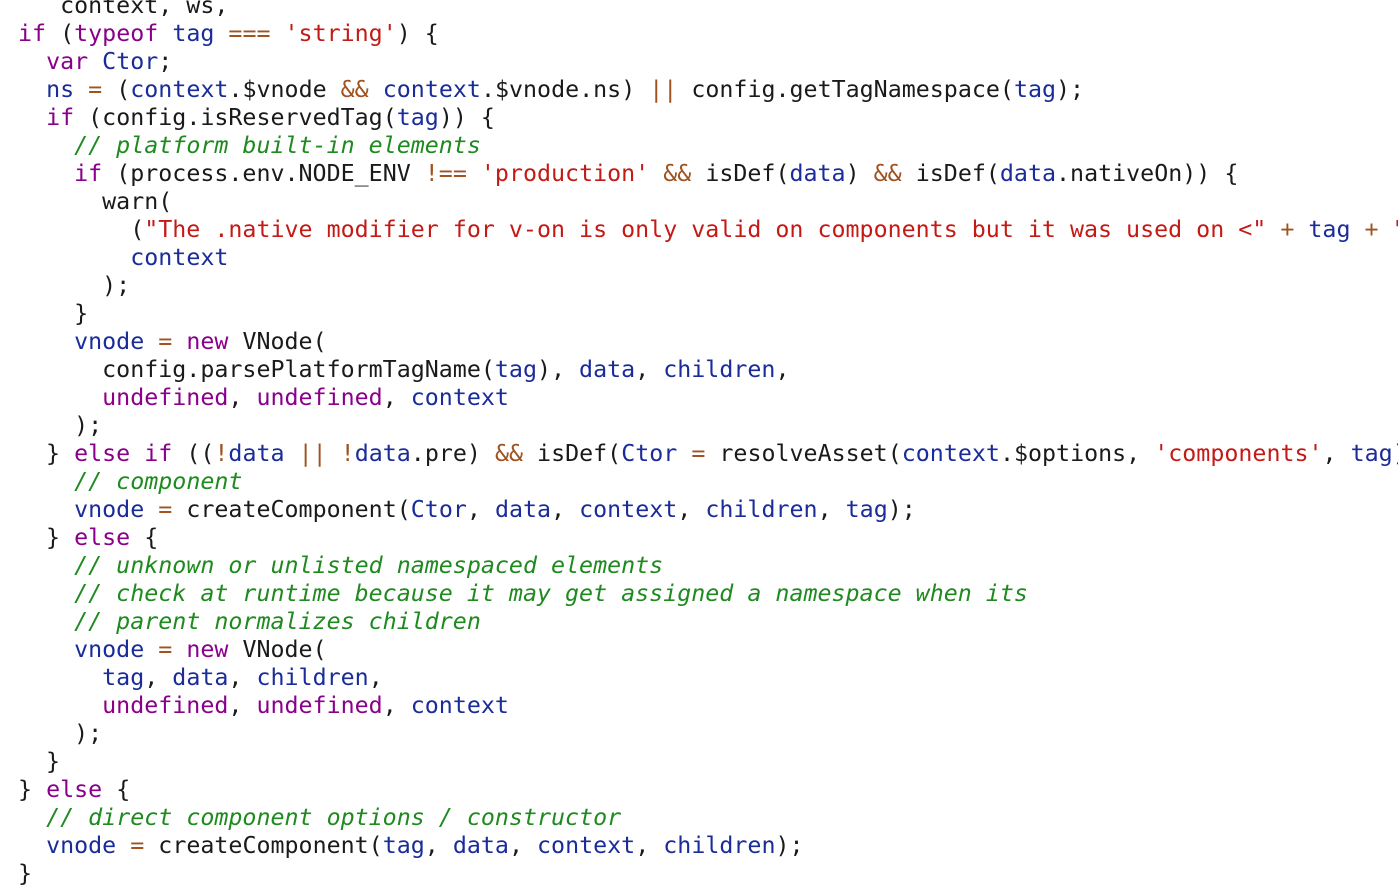  Describe the element at coordinates (445, 173) in the screenshot. I see `code-token: !==` at that location.